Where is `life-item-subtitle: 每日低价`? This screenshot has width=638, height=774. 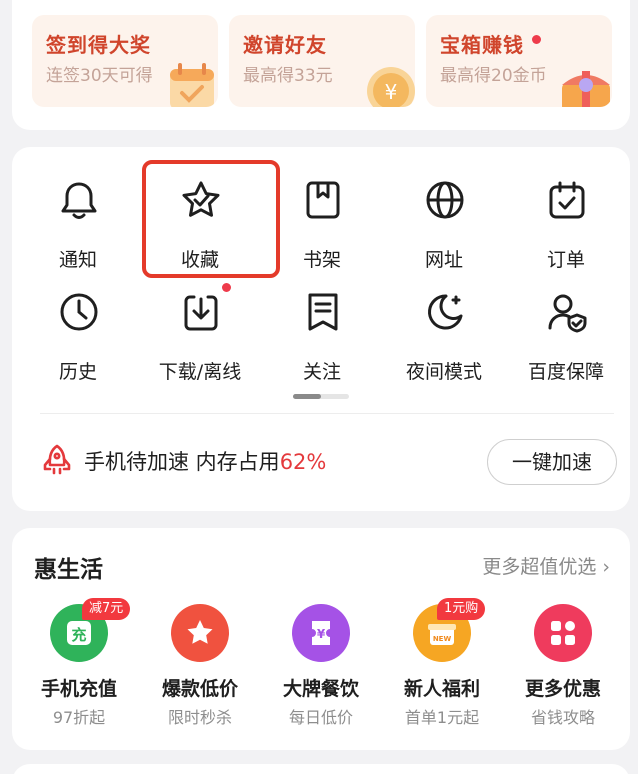 life-item-subtitle: 每日低价 is located at coordinates (320, 717).